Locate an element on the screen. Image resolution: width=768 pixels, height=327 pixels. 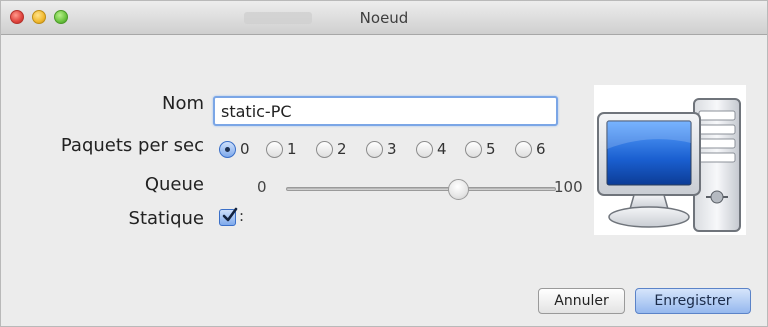
nom-label: Nom is located at coordinates (182, 103).